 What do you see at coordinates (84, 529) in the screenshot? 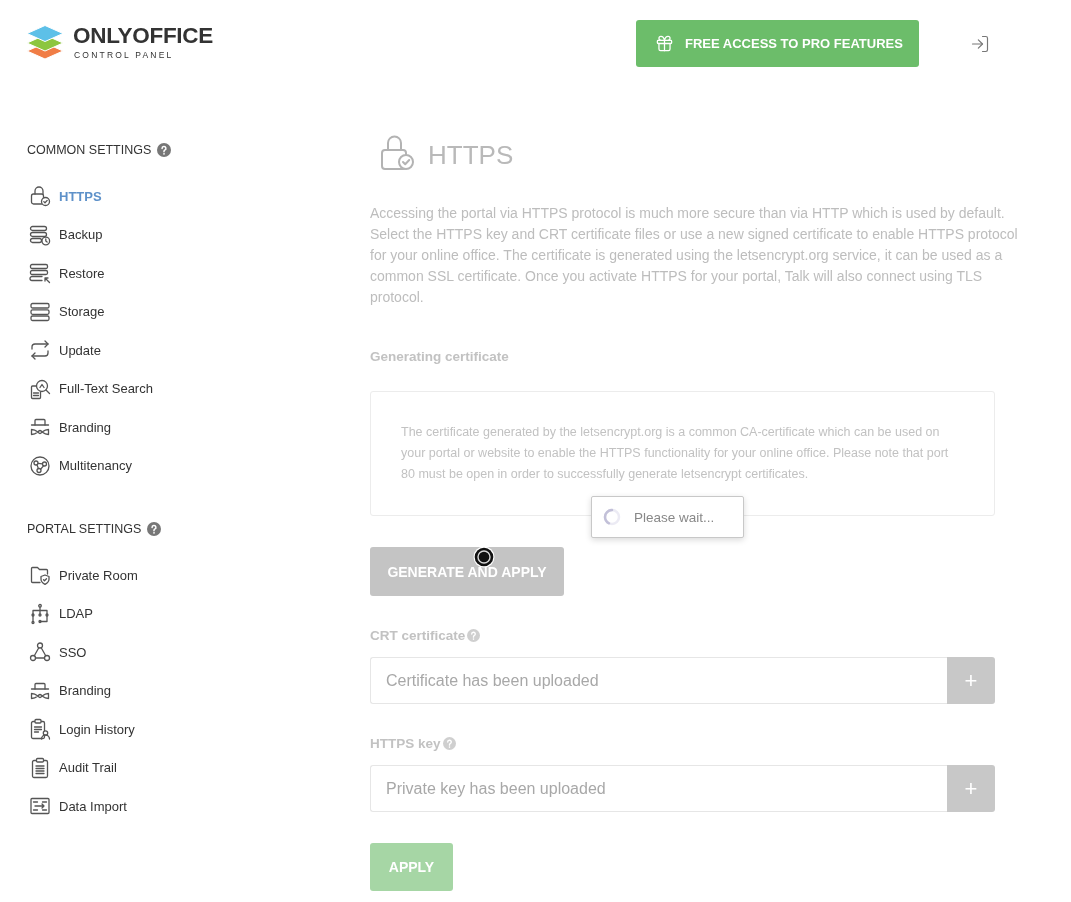
I see `section-title: PORTAL SETTINGS` at bounding box center [84, 529].